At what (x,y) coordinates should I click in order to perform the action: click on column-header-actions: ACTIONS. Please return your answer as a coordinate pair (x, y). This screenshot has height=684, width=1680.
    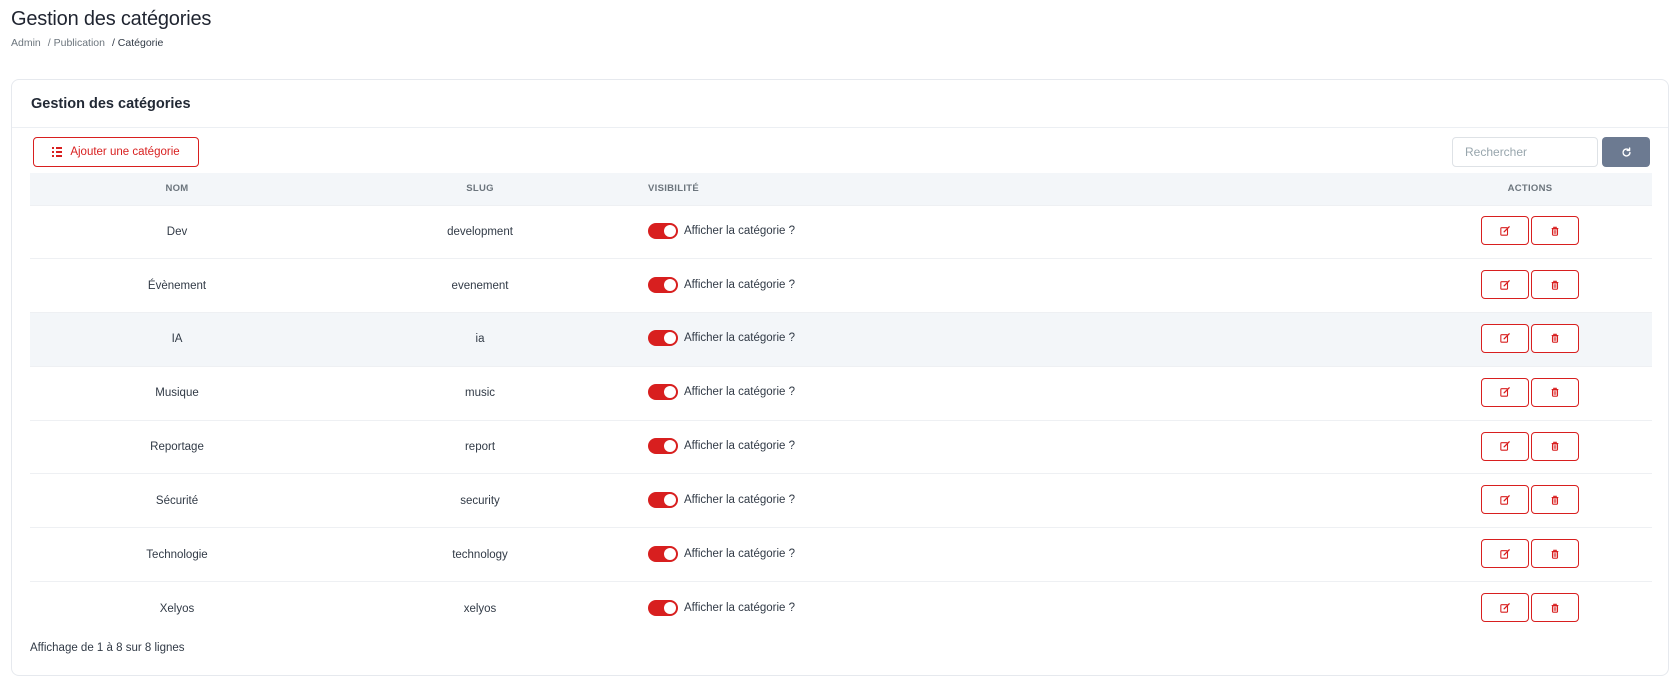
    Looking at the image, I should click on (1530, 189).